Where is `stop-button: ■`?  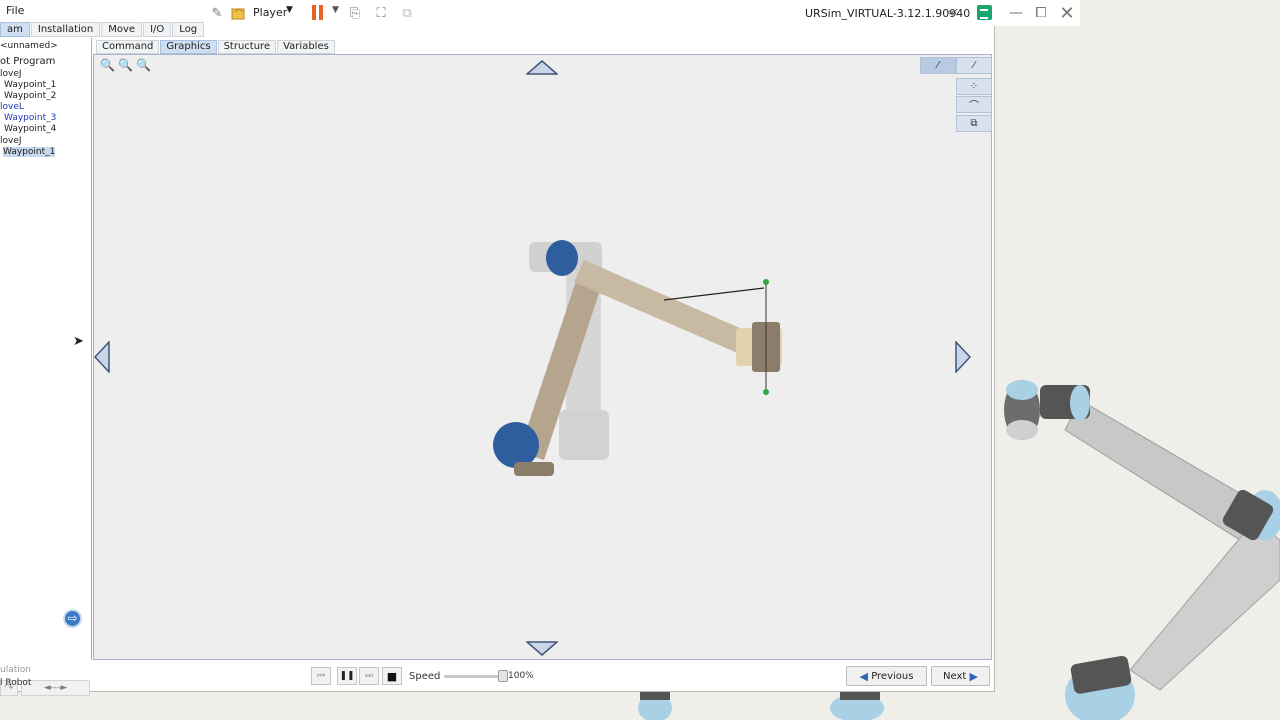
stop-button: ■ is located at coordinates (392, 676).